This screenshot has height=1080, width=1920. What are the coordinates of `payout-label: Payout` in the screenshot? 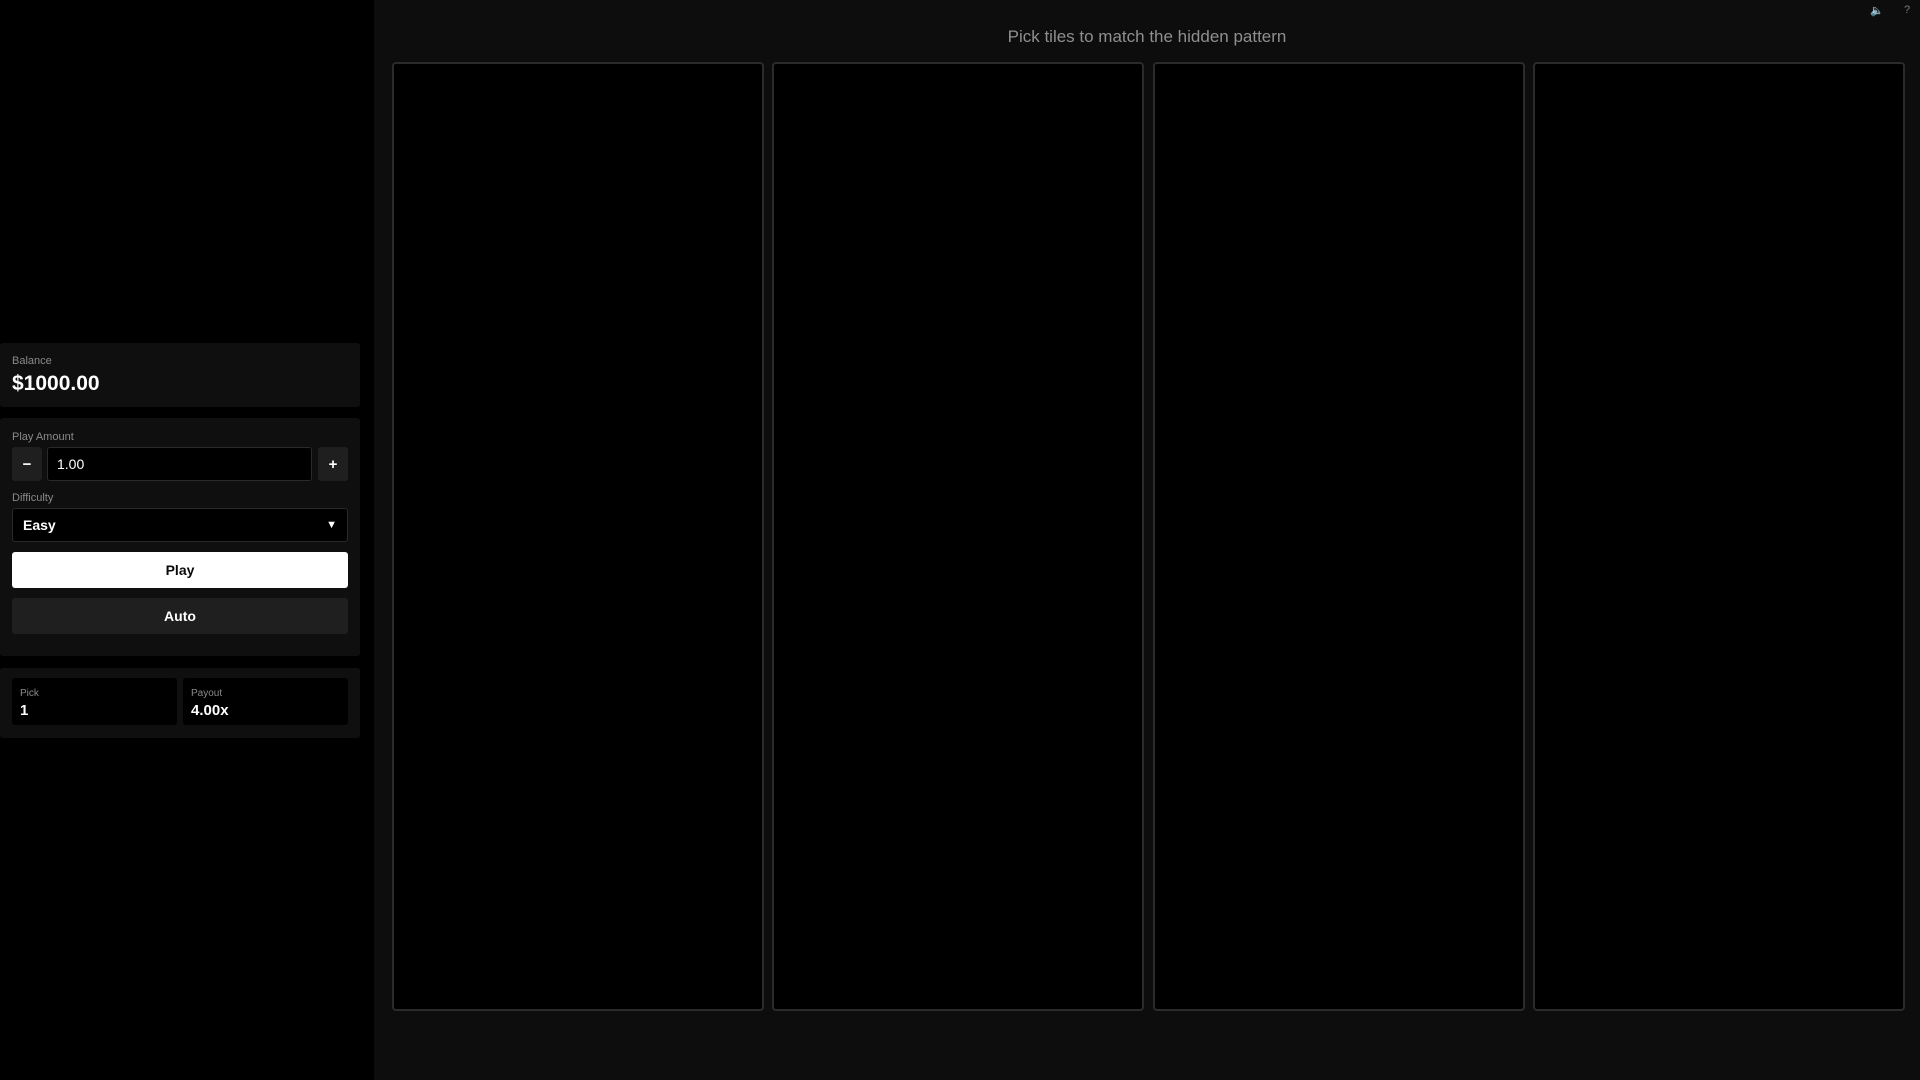 It's located at (207, 693).